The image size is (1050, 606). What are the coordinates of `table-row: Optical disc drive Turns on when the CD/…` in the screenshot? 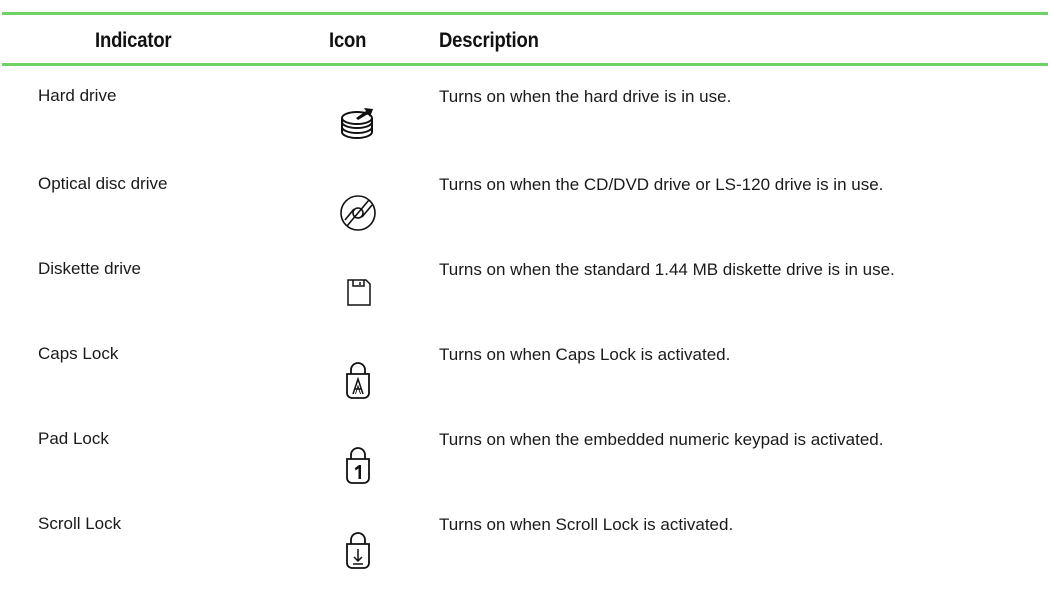 It's located at (525, 196).